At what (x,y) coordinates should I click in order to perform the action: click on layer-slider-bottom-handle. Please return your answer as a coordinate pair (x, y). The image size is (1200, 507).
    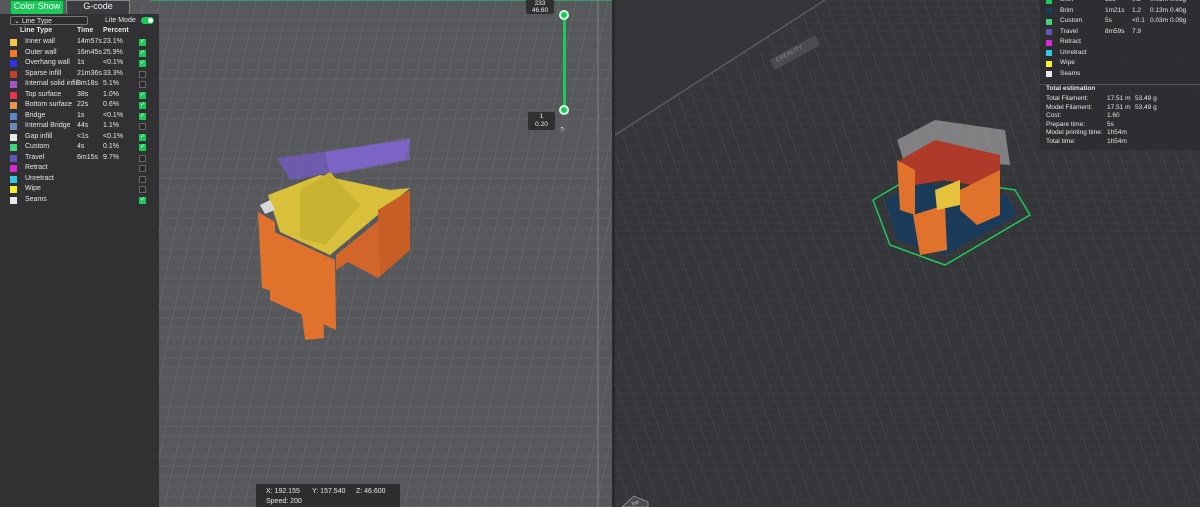
    Looking at the image, I should click on (564, 110).